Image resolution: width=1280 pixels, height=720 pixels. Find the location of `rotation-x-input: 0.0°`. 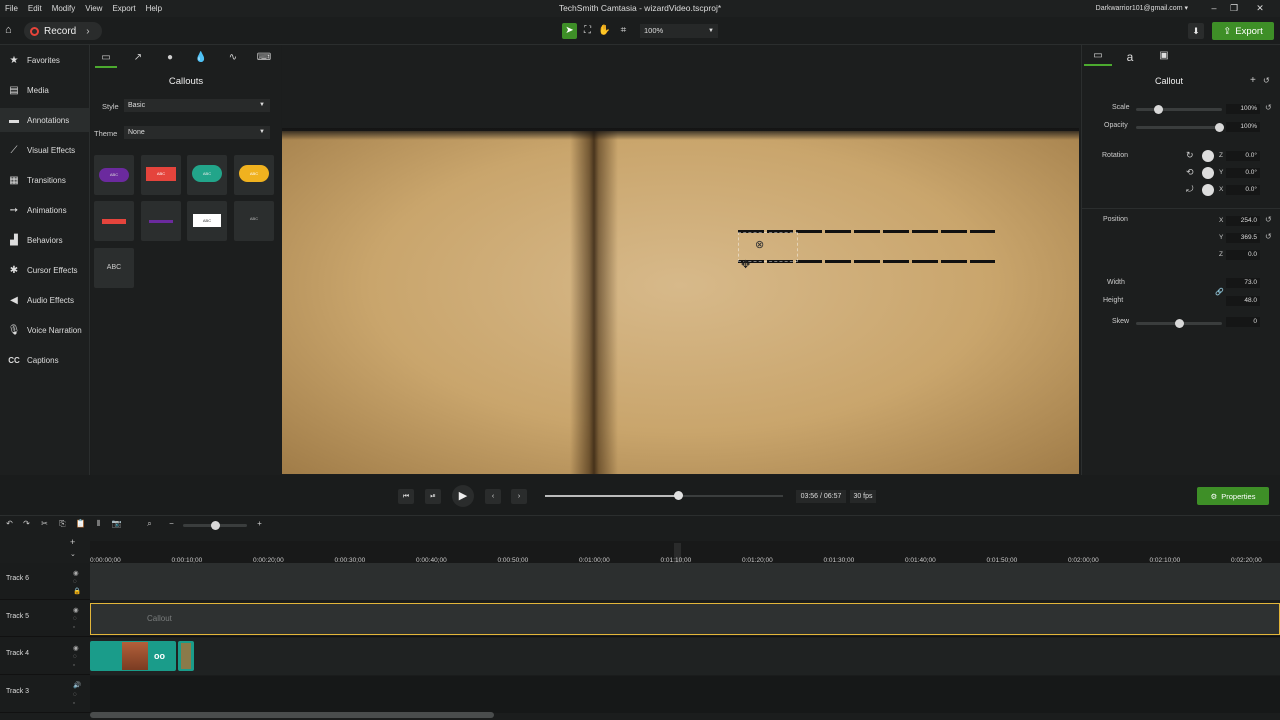

rotation-x-input: 0.0° is located at coordinates (1243, 190).